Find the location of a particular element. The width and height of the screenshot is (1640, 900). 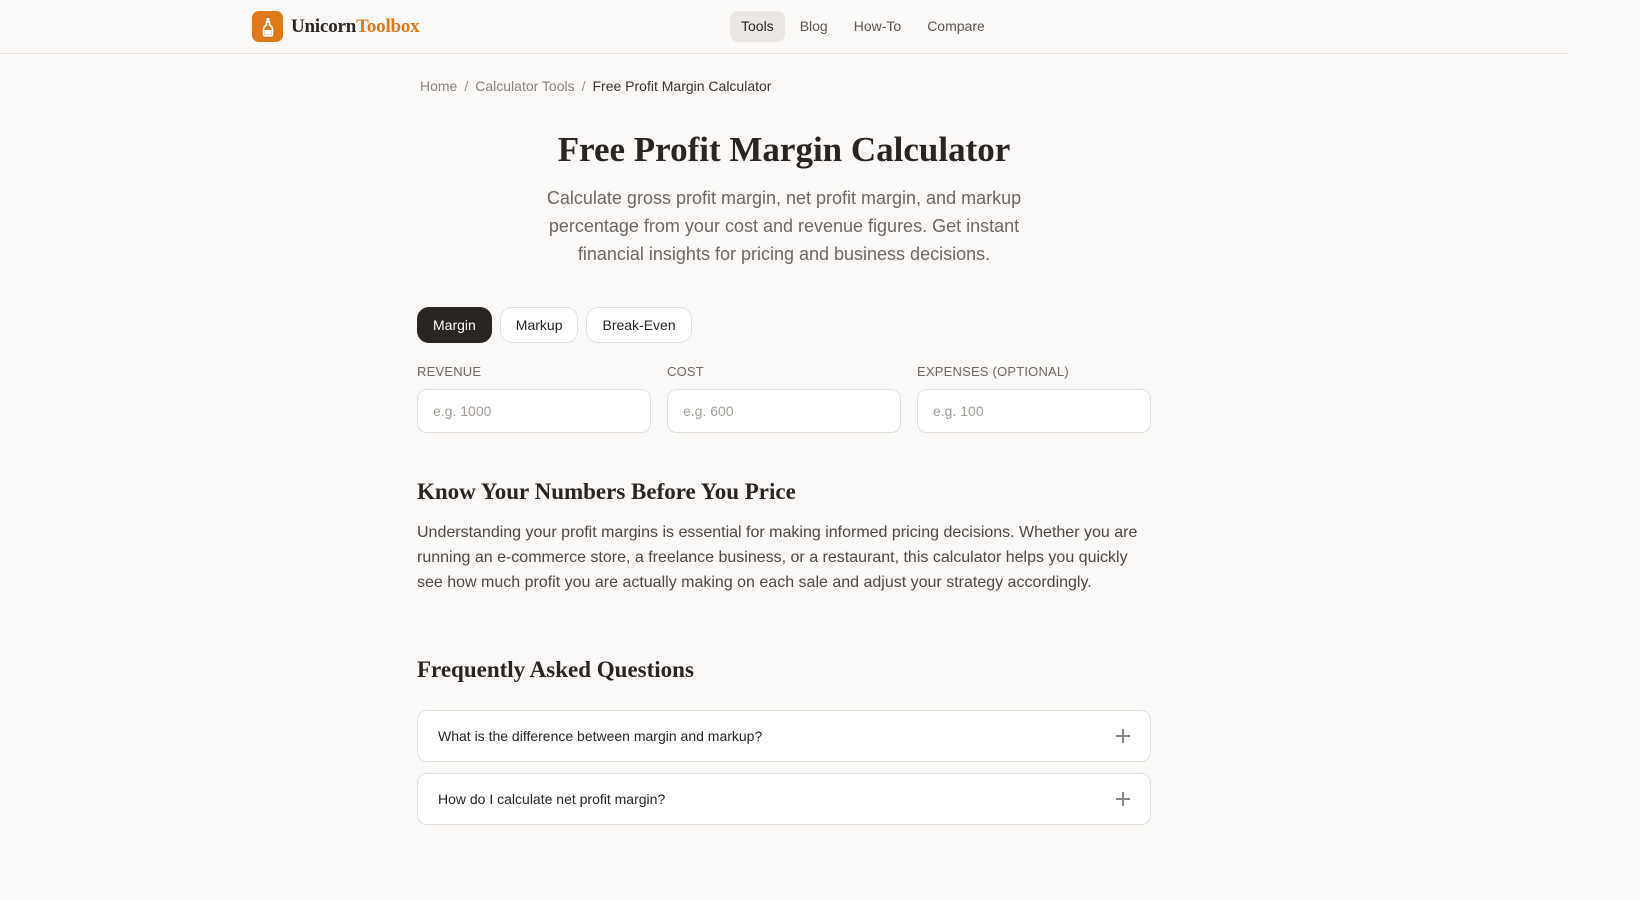

tab-margin: Margin is located at coordinates (454, 325).